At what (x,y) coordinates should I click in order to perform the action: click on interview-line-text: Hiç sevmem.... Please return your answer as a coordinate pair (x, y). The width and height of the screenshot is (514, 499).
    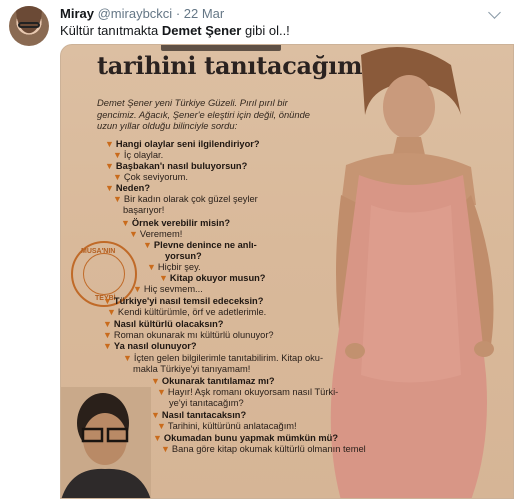
    Looking at the image, I should click on (173, 289).